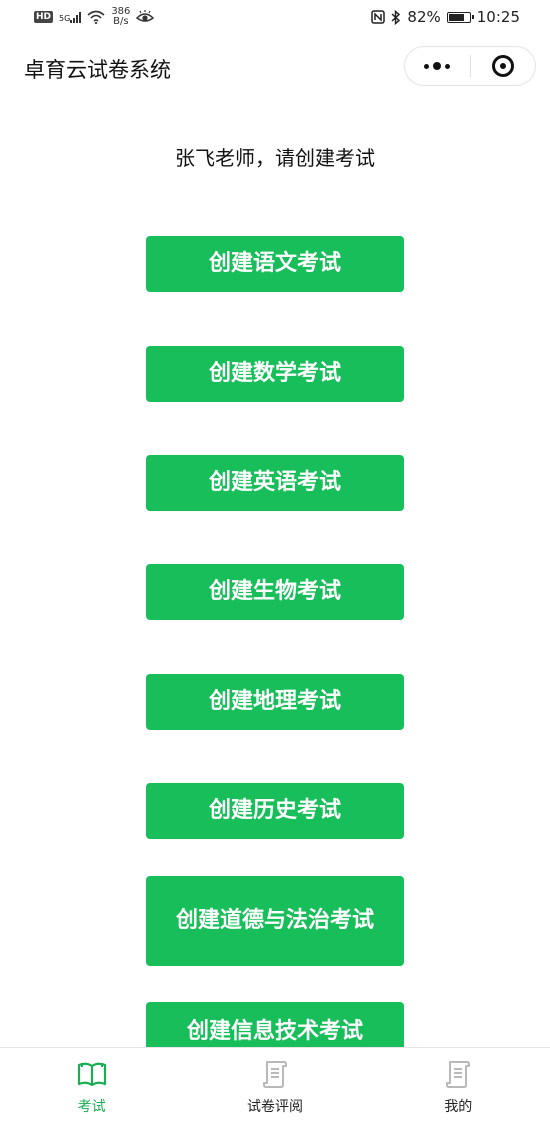 The image size is (550, 1123). I want to click on network-speed-unit: B/s, so click(121, 21).